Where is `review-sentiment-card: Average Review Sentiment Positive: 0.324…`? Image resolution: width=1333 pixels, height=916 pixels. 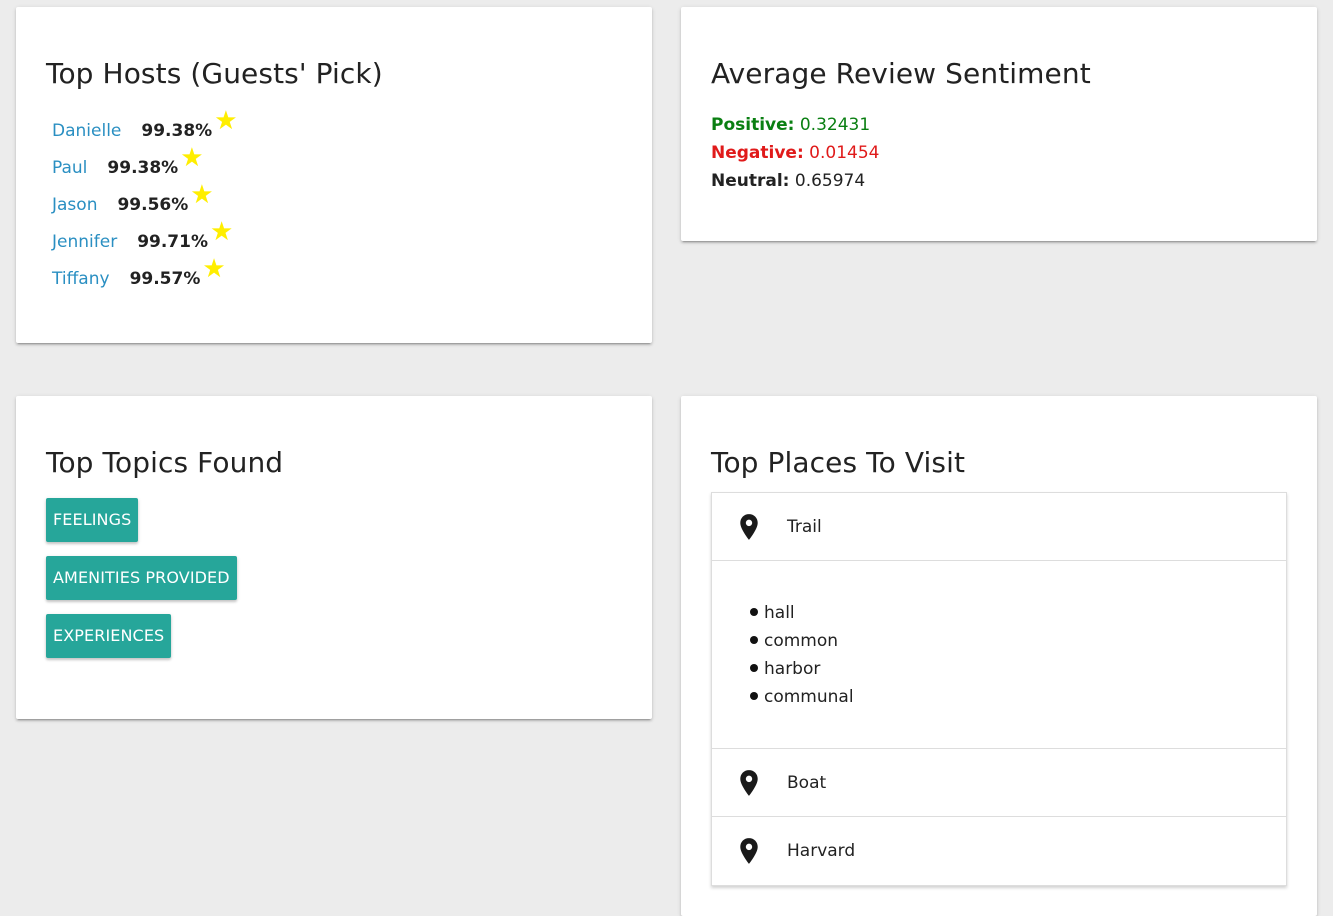
review-sentiment-card: Average Review Sentiment Positive: 0.324… is located at coordinates (999, 124).